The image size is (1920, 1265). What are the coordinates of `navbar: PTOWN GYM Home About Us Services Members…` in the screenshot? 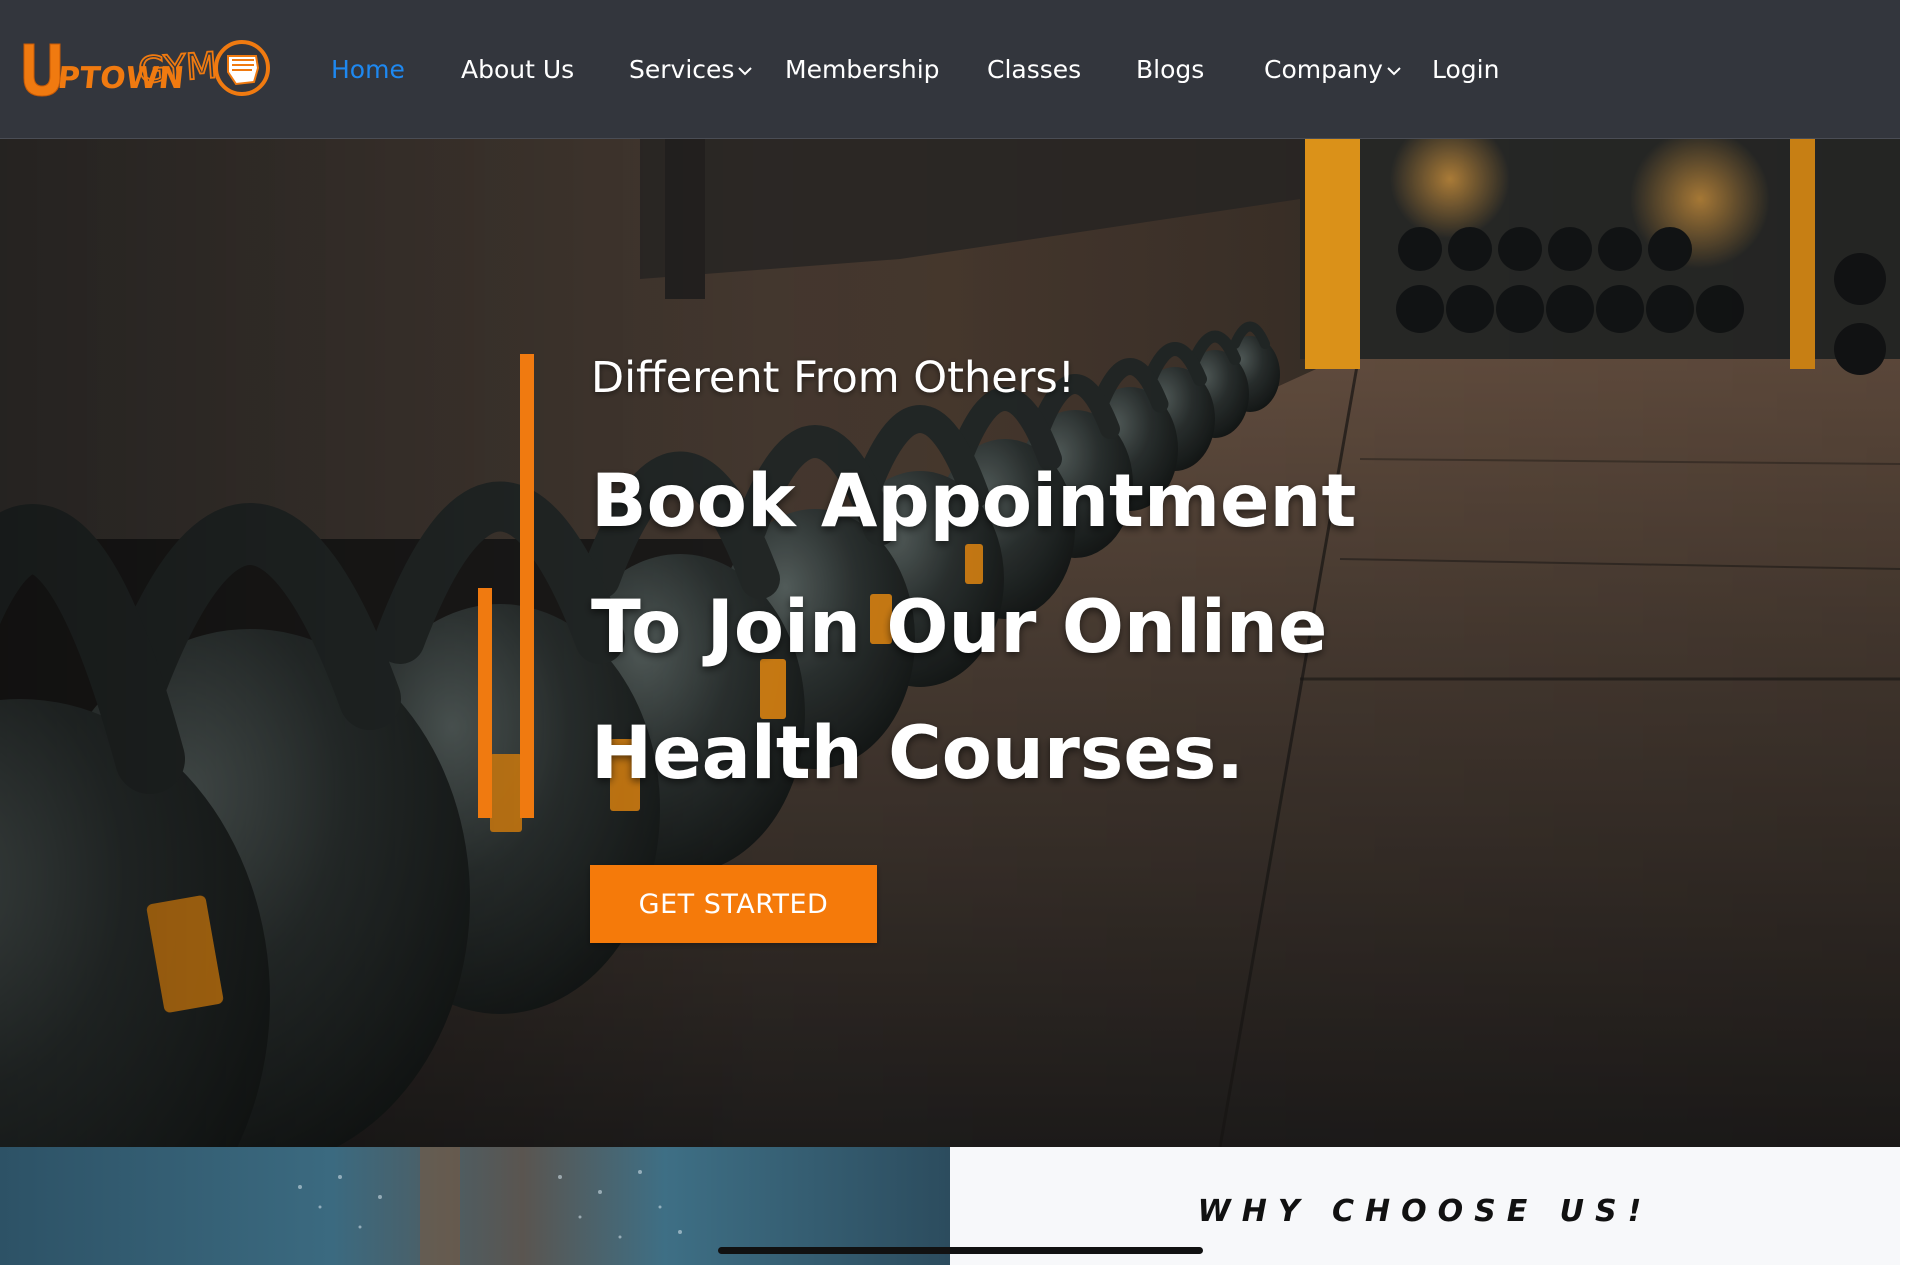 It's located at (950, 69).